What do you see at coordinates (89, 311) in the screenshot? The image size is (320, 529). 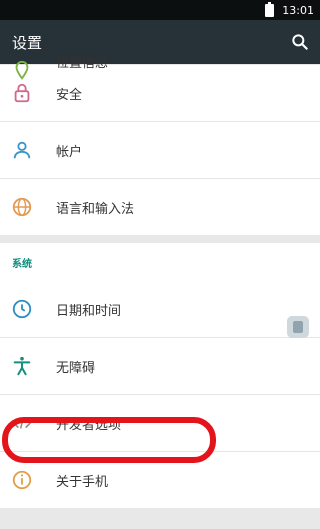 I see `item-label: 日期和时间` at bounding box center [89, 311].